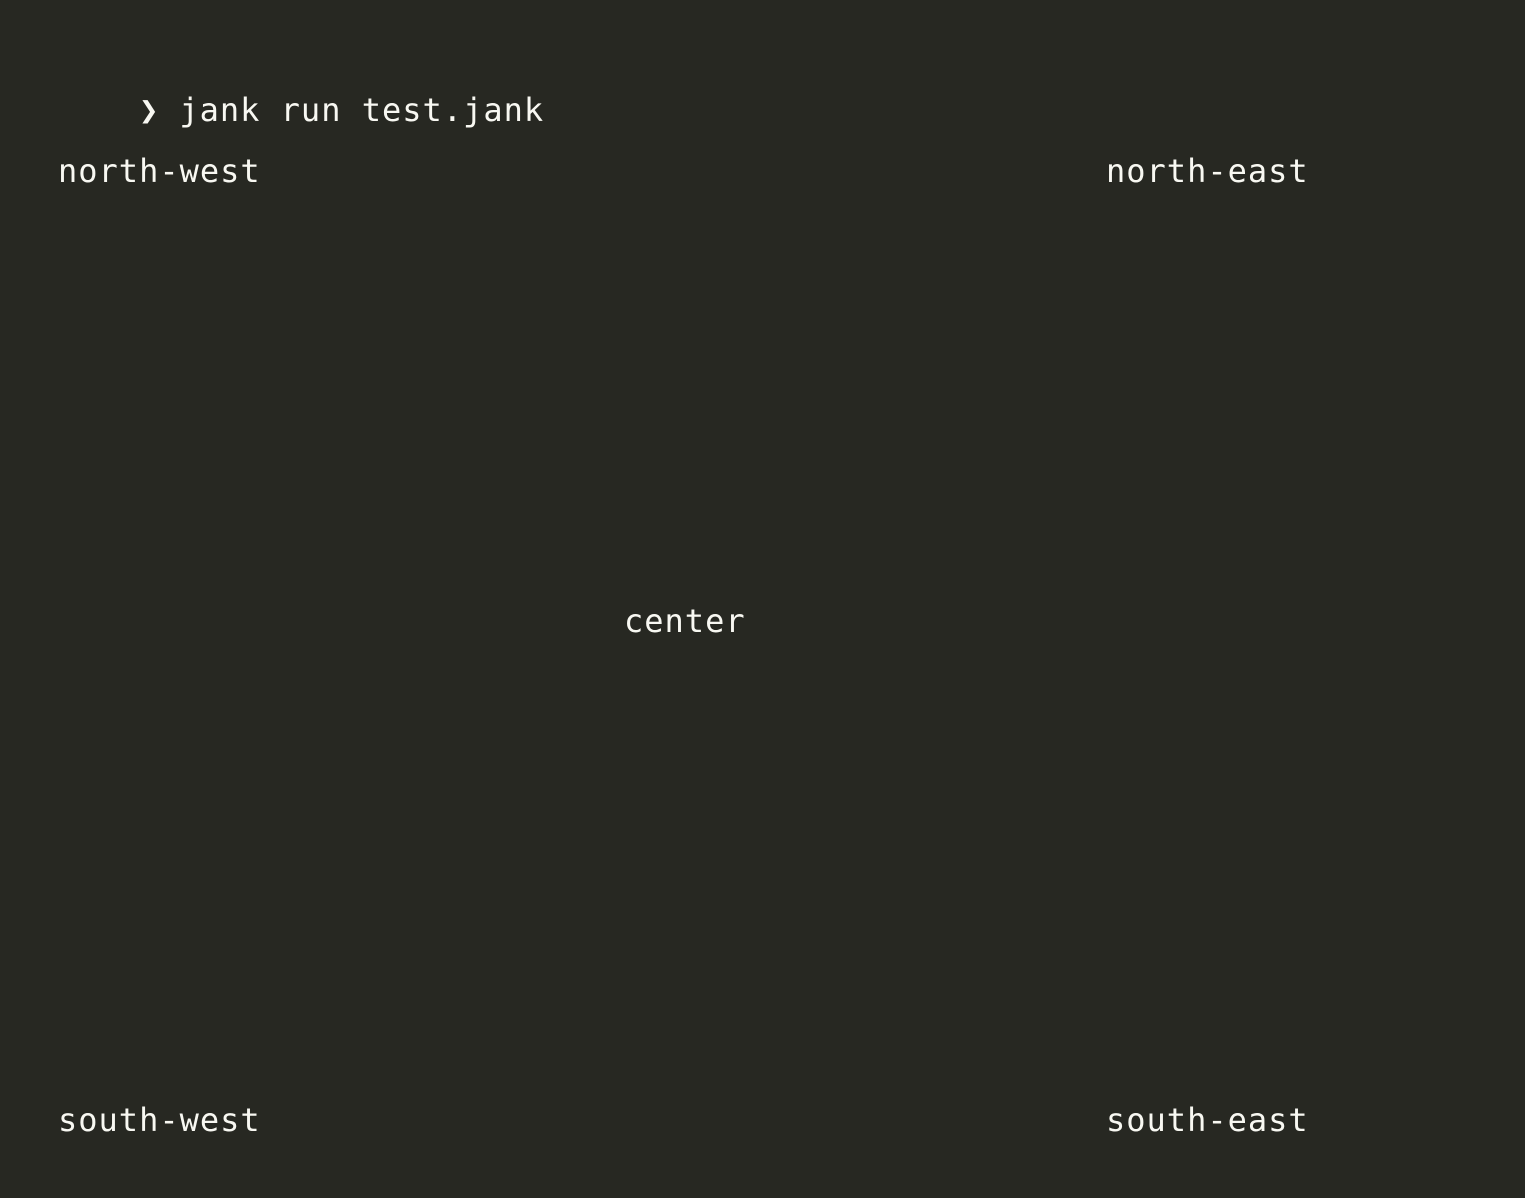  What do you see at coordinates (159, 171) in the screenshot?
I see `output-north-west: north-west` at bounding box center [159, 171].